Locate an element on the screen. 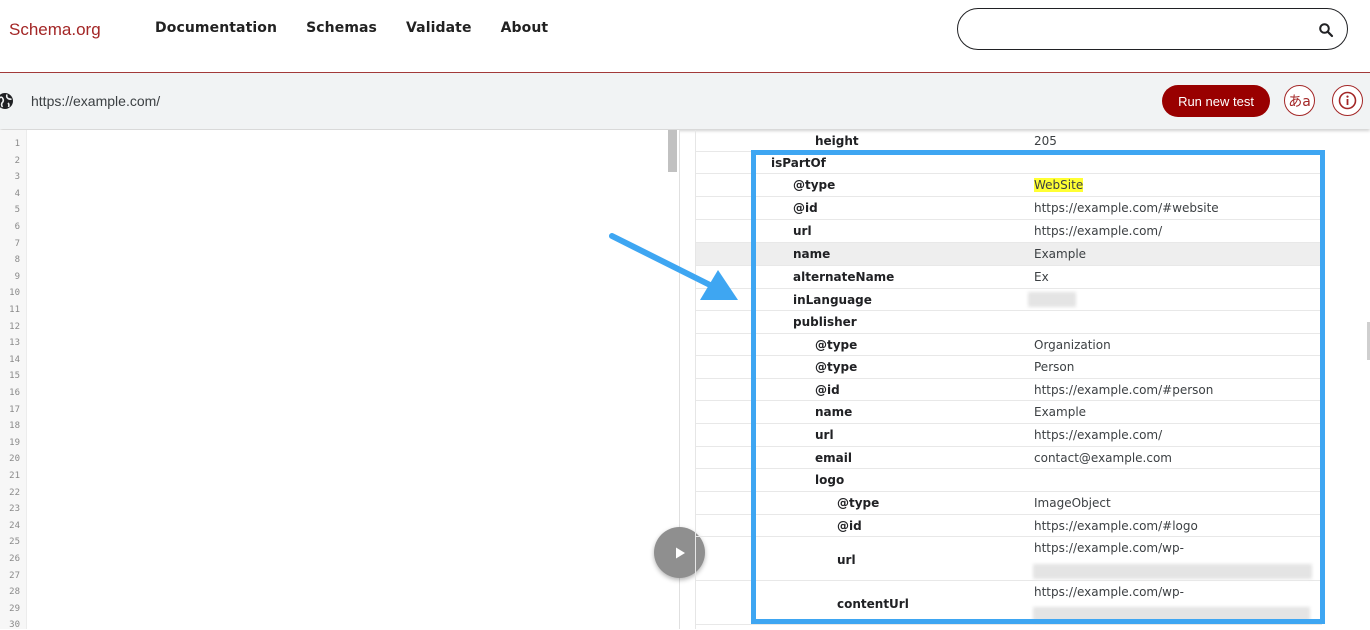 This screenshot has width=1370, height=630. line-number: 27 is located at coordinates (14, 575).